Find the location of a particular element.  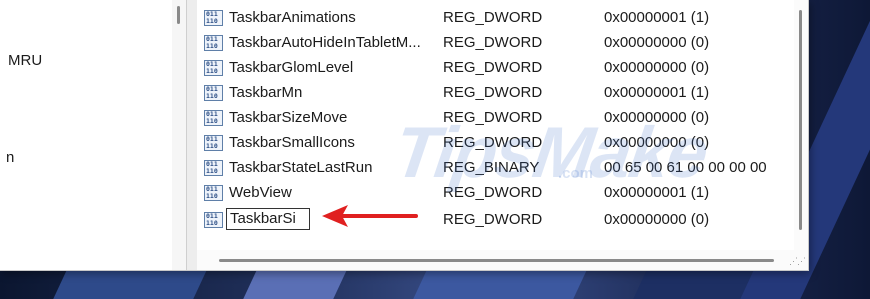

value-name: TaskbarAnimations is located at coordinates (292, 17).